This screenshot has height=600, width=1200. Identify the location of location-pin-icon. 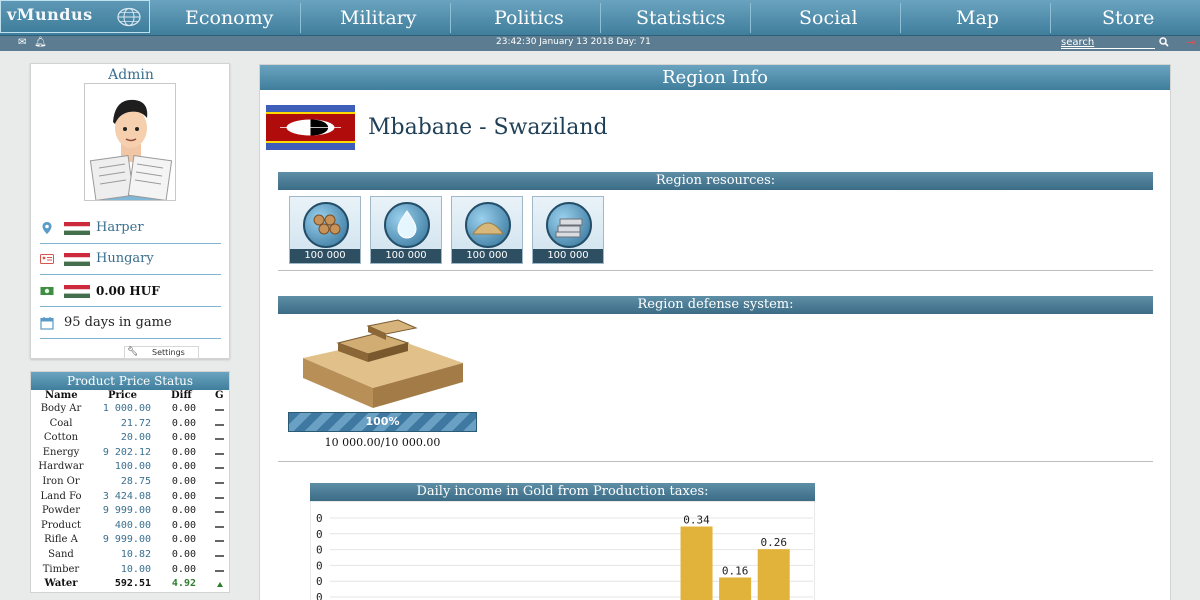
(47, 228).